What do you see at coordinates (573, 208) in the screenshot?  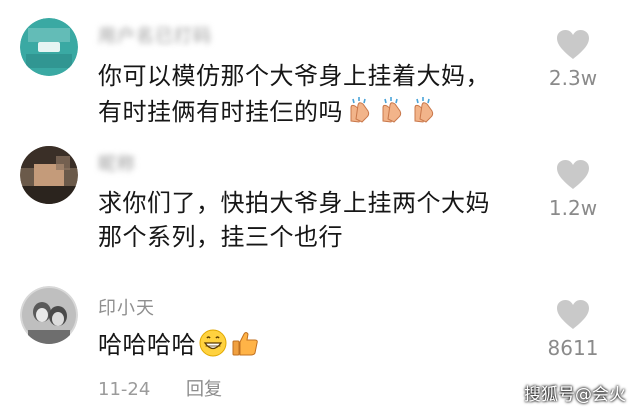 I see `like-count: 1.2w` at bounding box center [573, 208].